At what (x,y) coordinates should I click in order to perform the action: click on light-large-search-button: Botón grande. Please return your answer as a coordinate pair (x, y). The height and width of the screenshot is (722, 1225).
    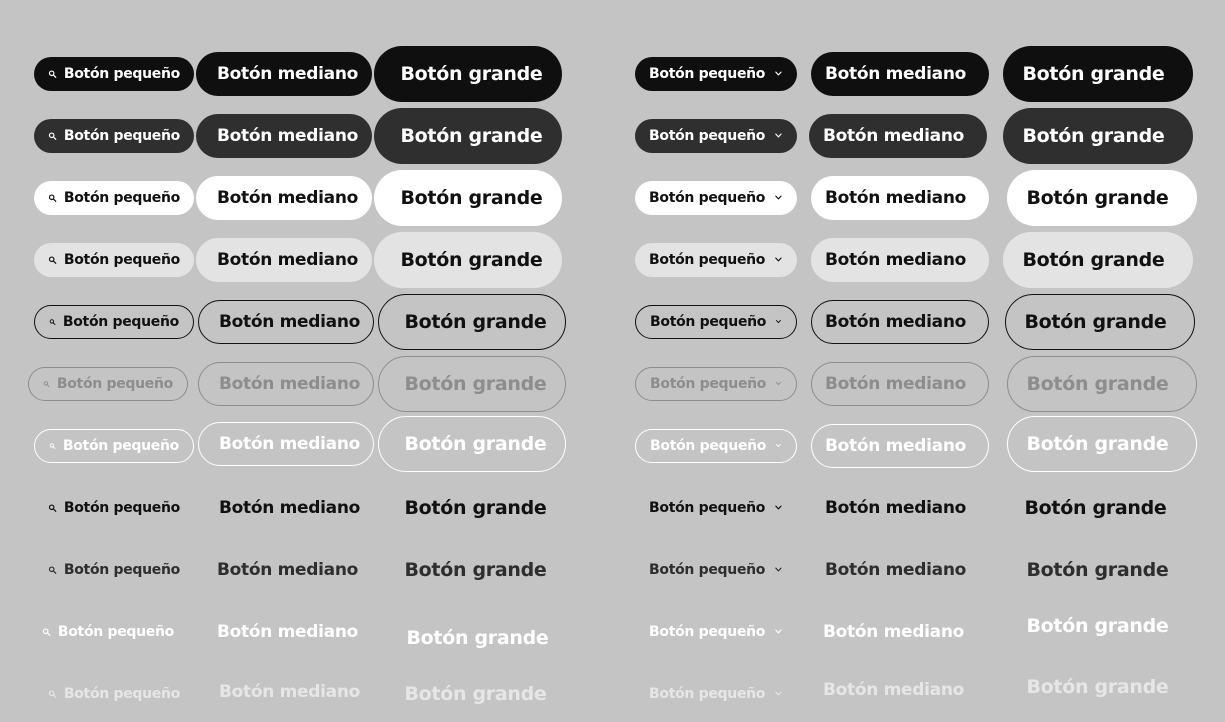
    Looking at the image, I should click on (468, 260).